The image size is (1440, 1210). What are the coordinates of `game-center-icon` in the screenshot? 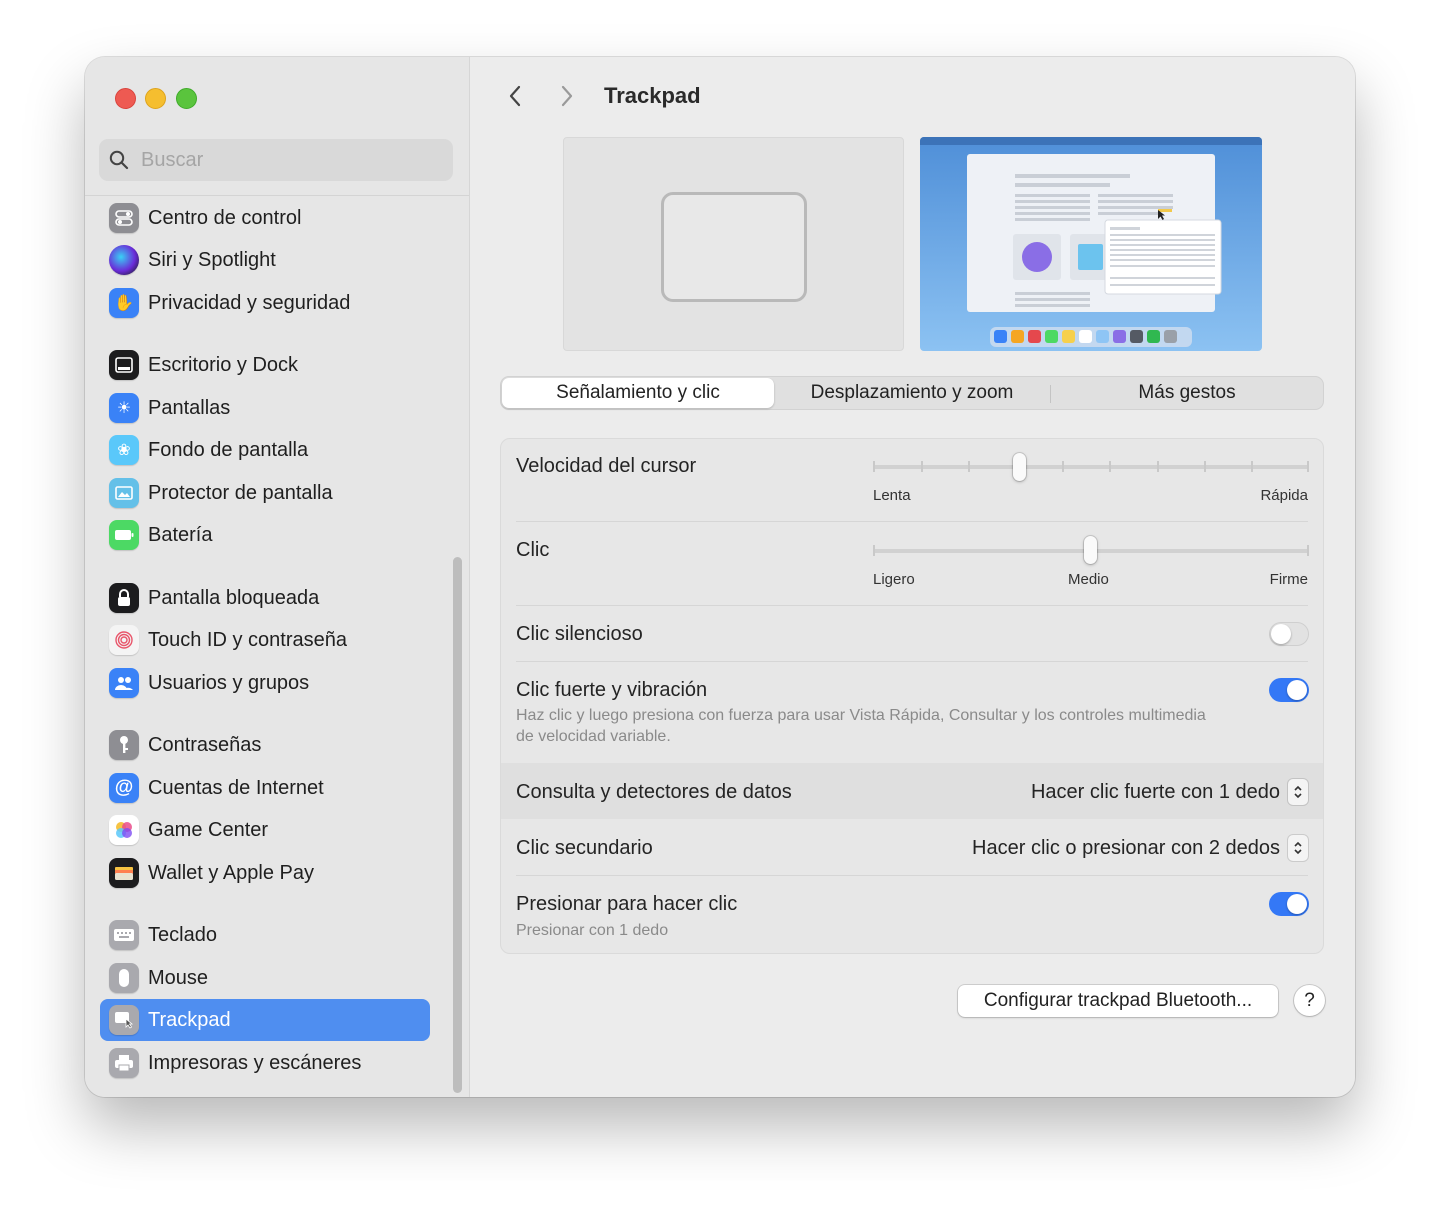 It's located at (124, 830).